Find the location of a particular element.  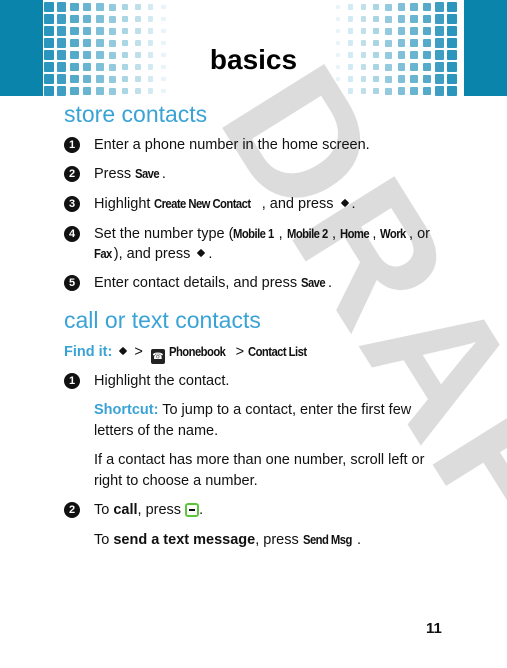

page-number: 11 is located at coordinates (434, 628).